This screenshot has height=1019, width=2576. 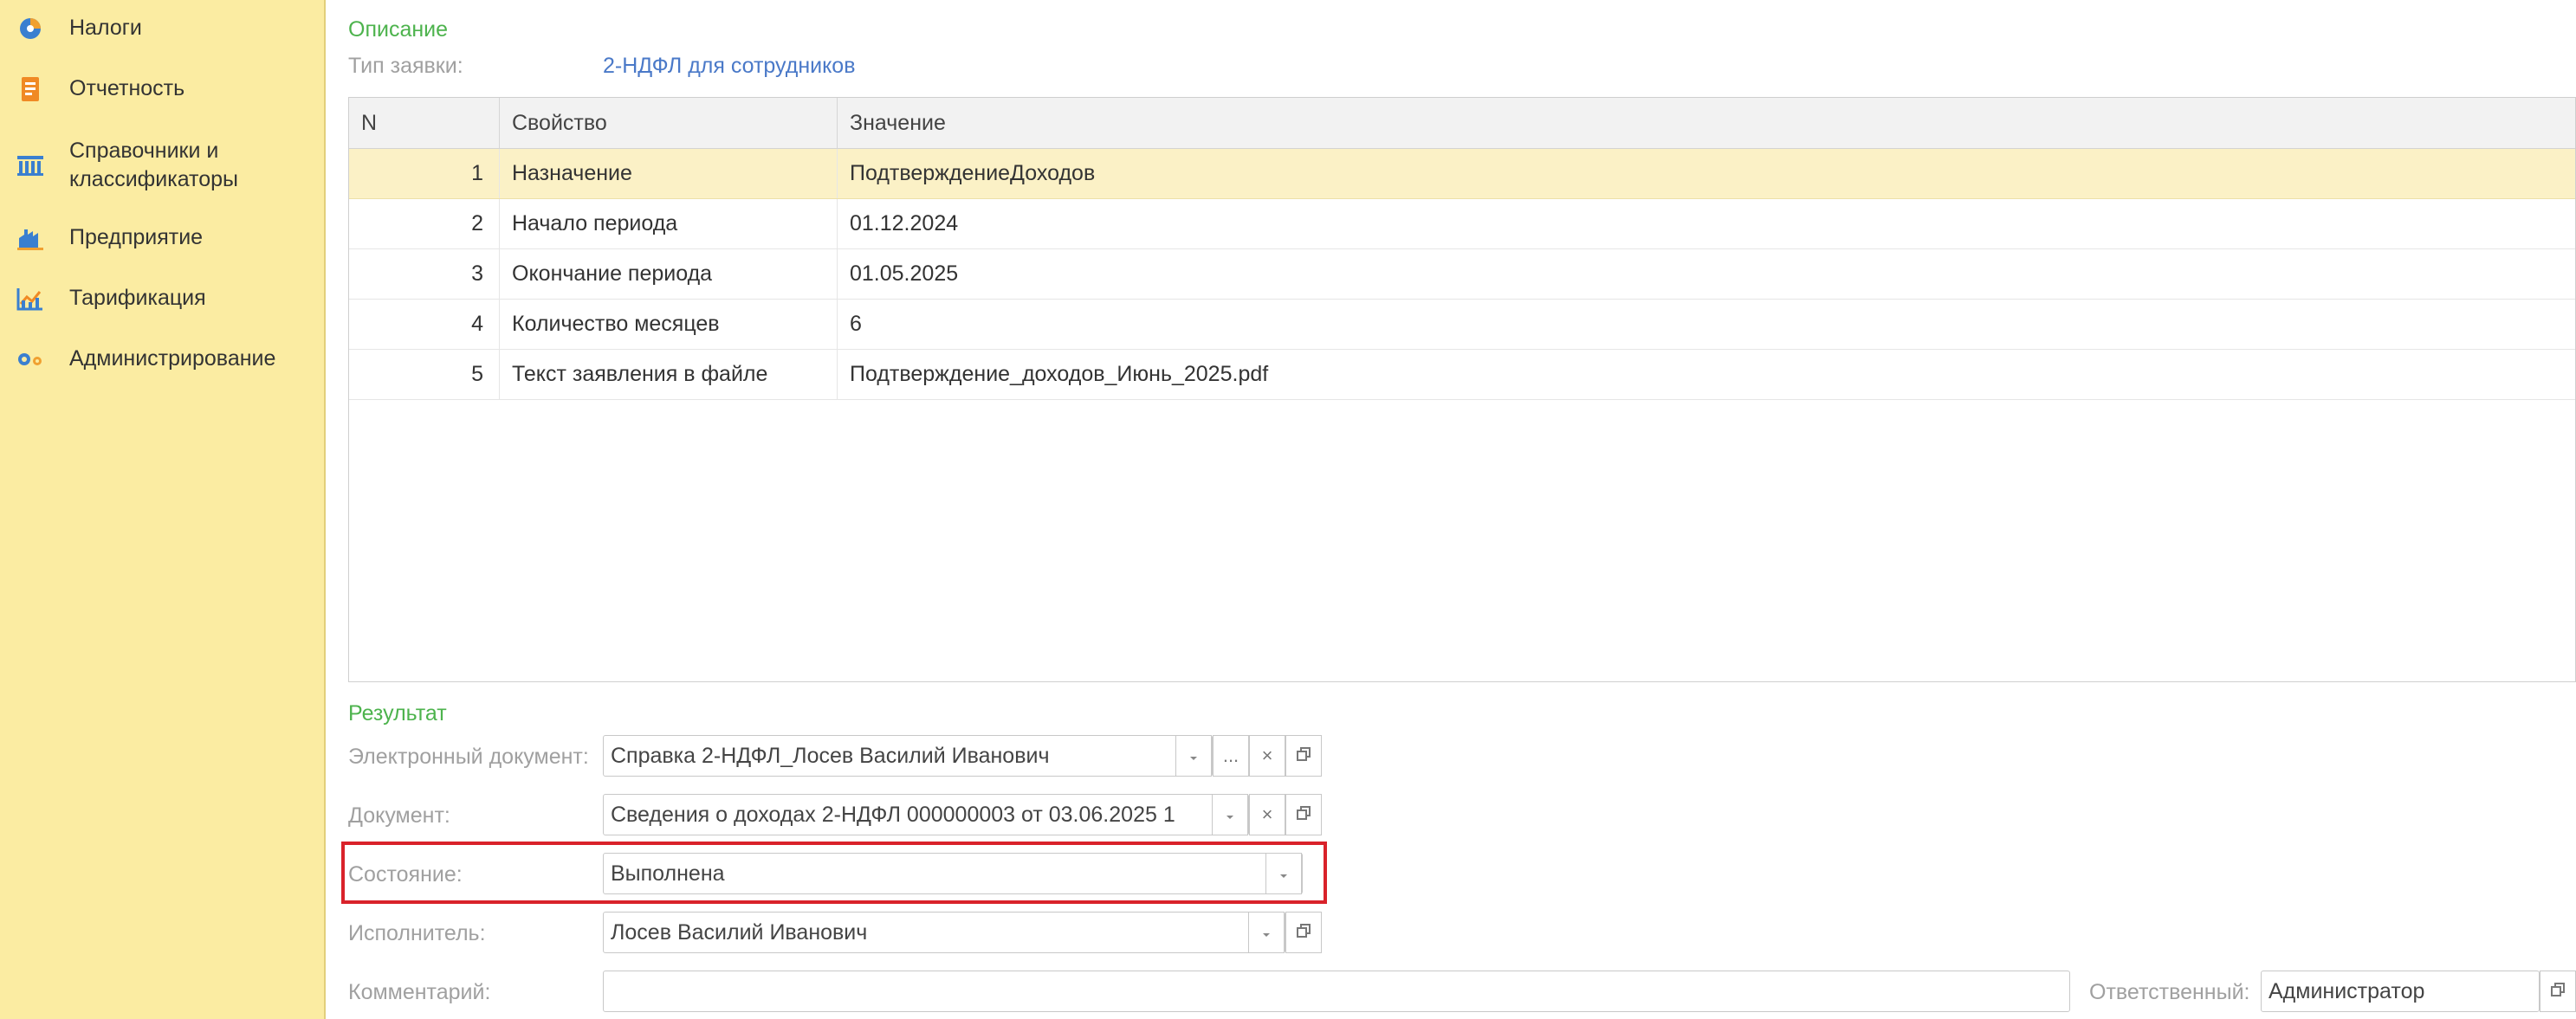 What do you see at coordinates (144, 151) in the screenshot?
I see `sidebar-item-label: Справочники и` at bounding box center [144, 151].